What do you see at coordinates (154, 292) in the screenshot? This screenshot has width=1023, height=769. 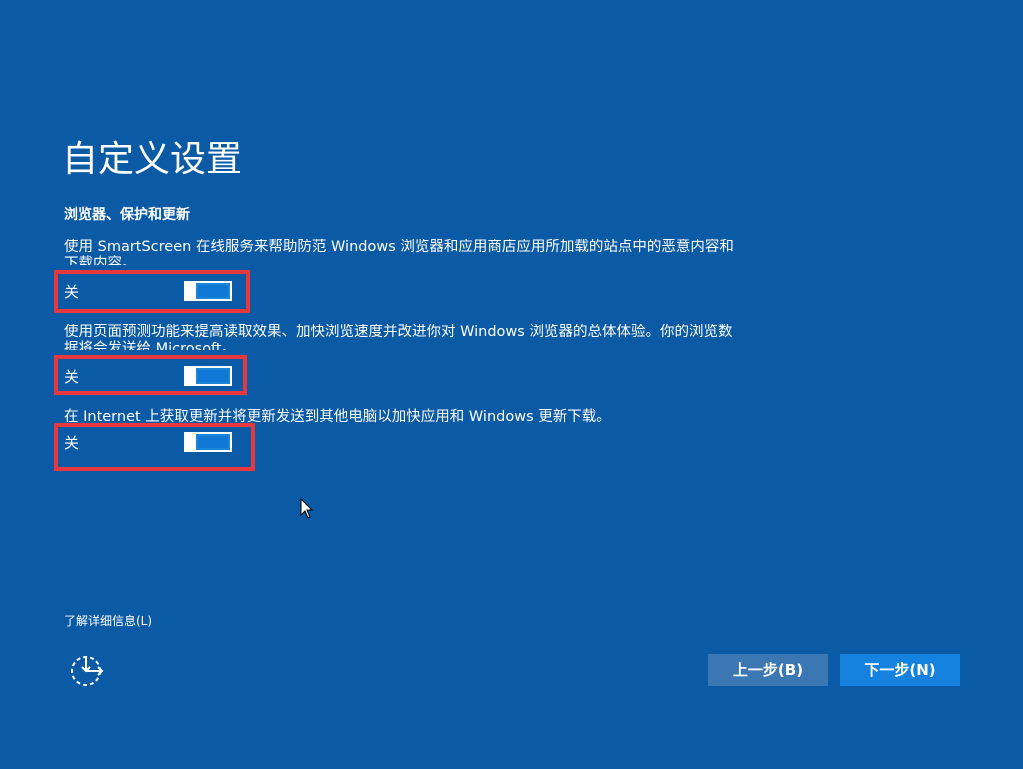 I see `smartscreen-toggle-row: 关` at bounding box center [154, 292].